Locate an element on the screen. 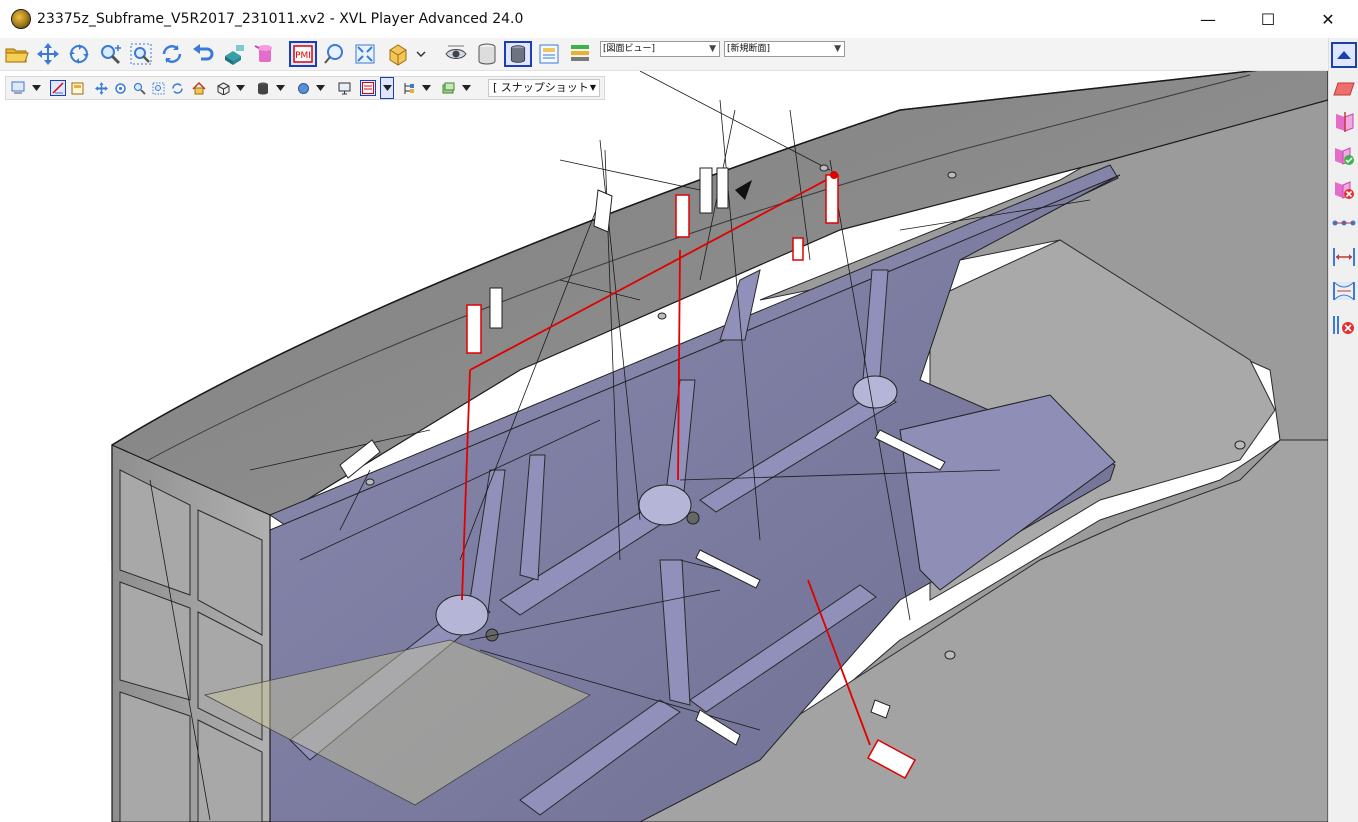 This screenshot has width=1358, height=822. clearance-delete-icon is located at coordinates (1344, 325).